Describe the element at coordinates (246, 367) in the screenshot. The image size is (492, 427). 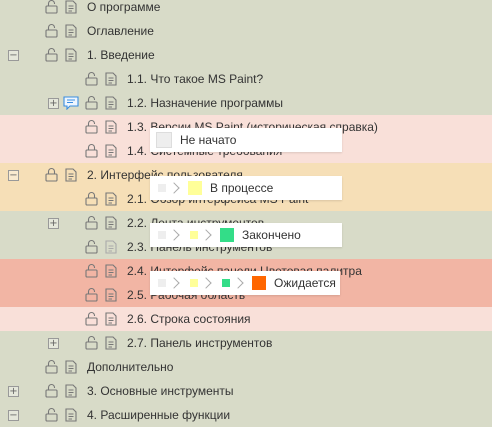
I see `tree-row: Дополнительно` at that location.